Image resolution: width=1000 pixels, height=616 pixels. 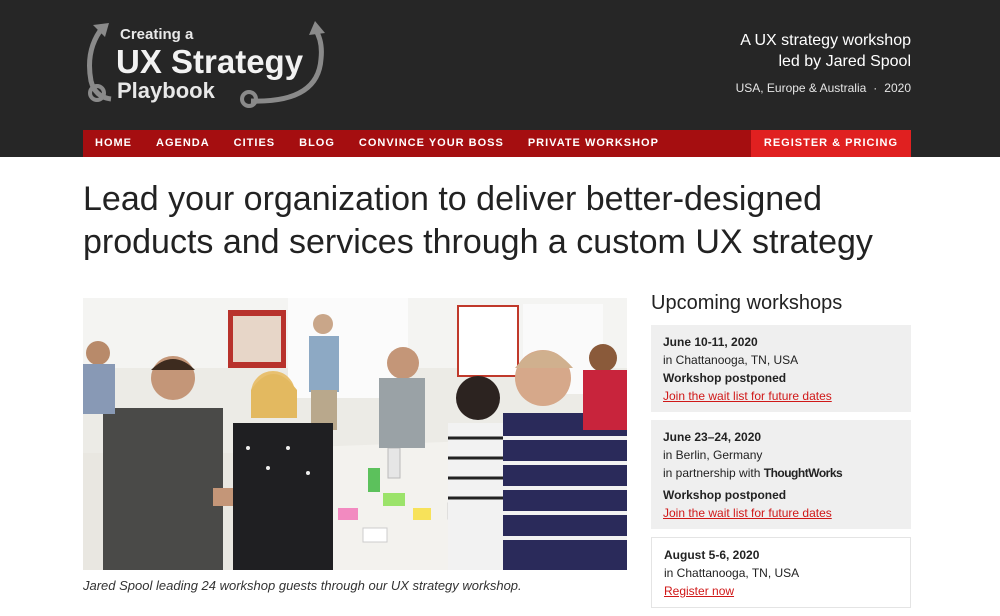 What do you see at coordinates (431, 143) in the screenshot?
I see `nav-item-convince-your-boss: CONVINCE YOUR BOSS` at bounding box center [431, 143].